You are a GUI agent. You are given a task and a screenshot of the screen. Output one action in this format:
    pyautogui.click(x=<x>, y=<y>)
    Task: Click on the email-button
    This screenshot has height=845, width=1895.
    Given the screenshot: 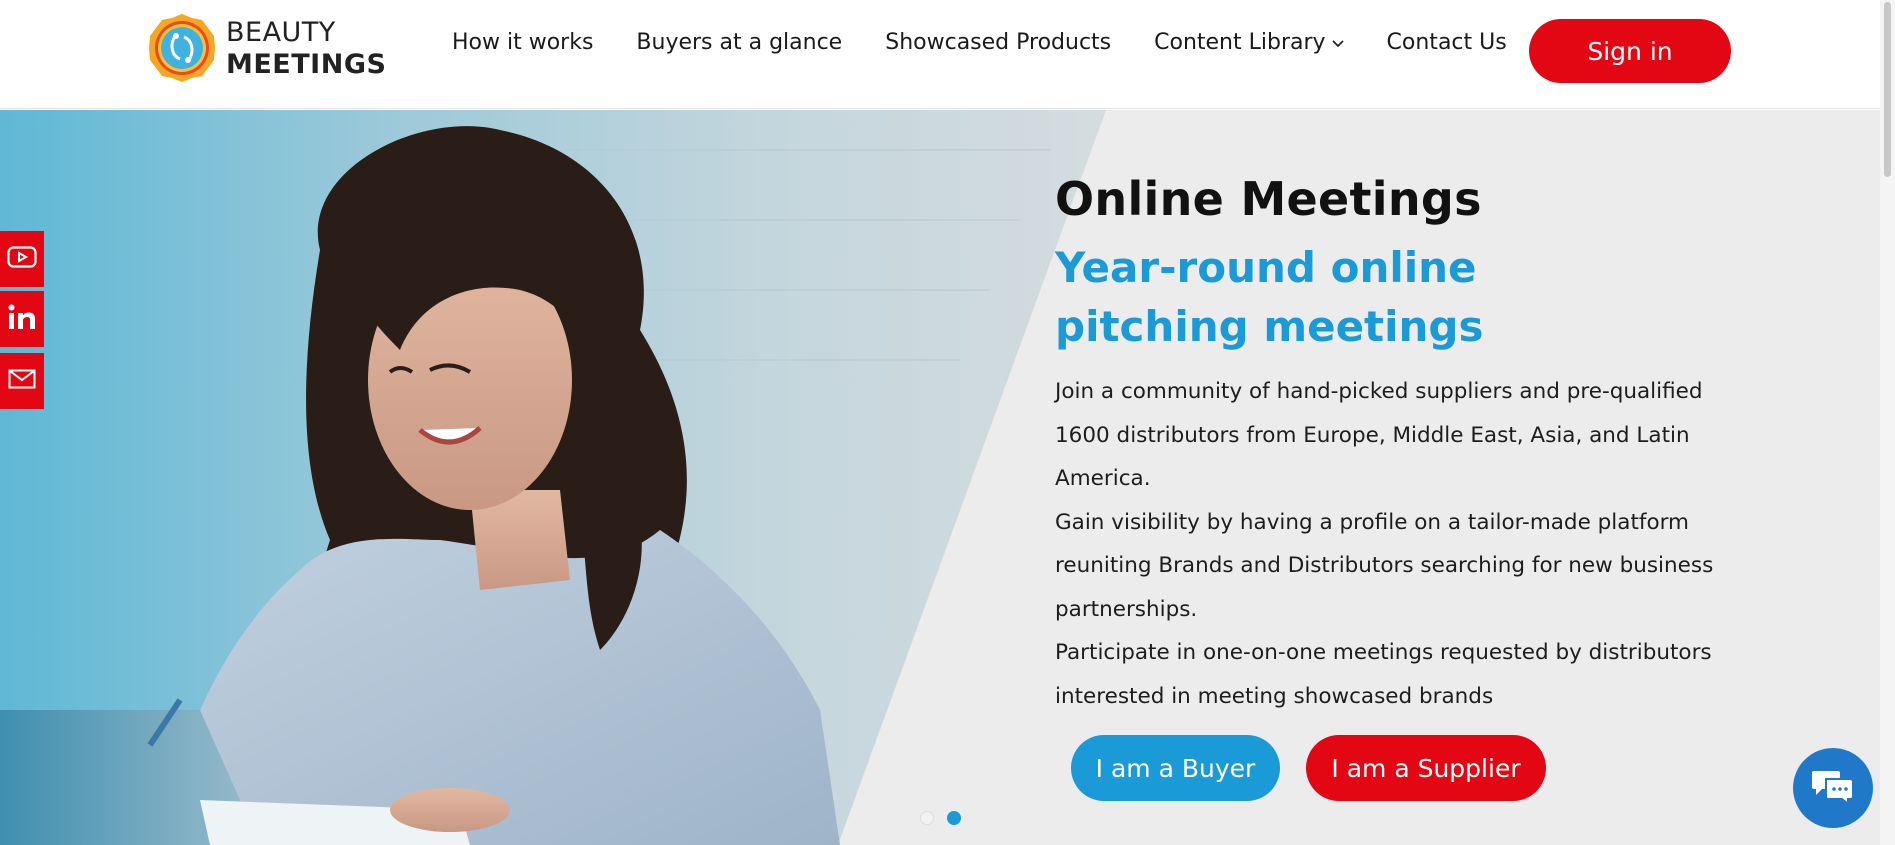 What is the action you would take?
    pyautogui.click(x=22, y=381)
    